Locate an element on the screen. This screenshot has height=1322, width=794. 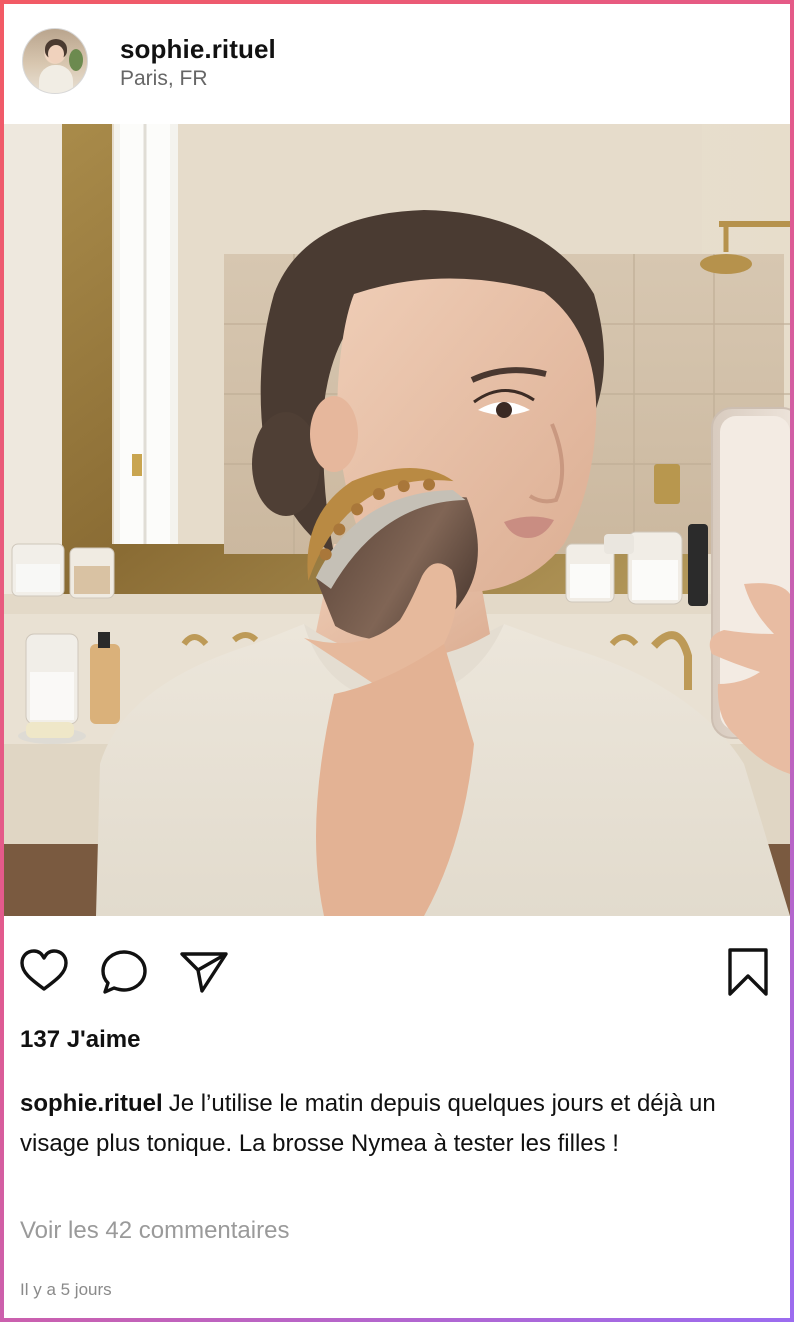
post-header: sophie.rituel Paris, FR is located at coordinates (397, 64).